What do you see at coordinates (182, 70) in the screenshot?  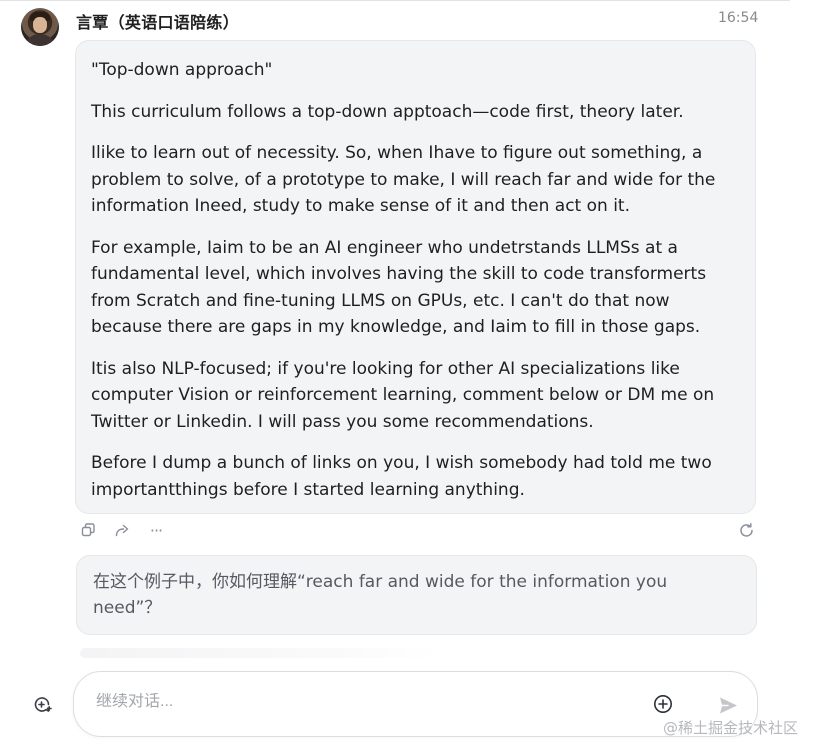 I see `message-title: "Top-down approach"` at bounding box center [182, 70].